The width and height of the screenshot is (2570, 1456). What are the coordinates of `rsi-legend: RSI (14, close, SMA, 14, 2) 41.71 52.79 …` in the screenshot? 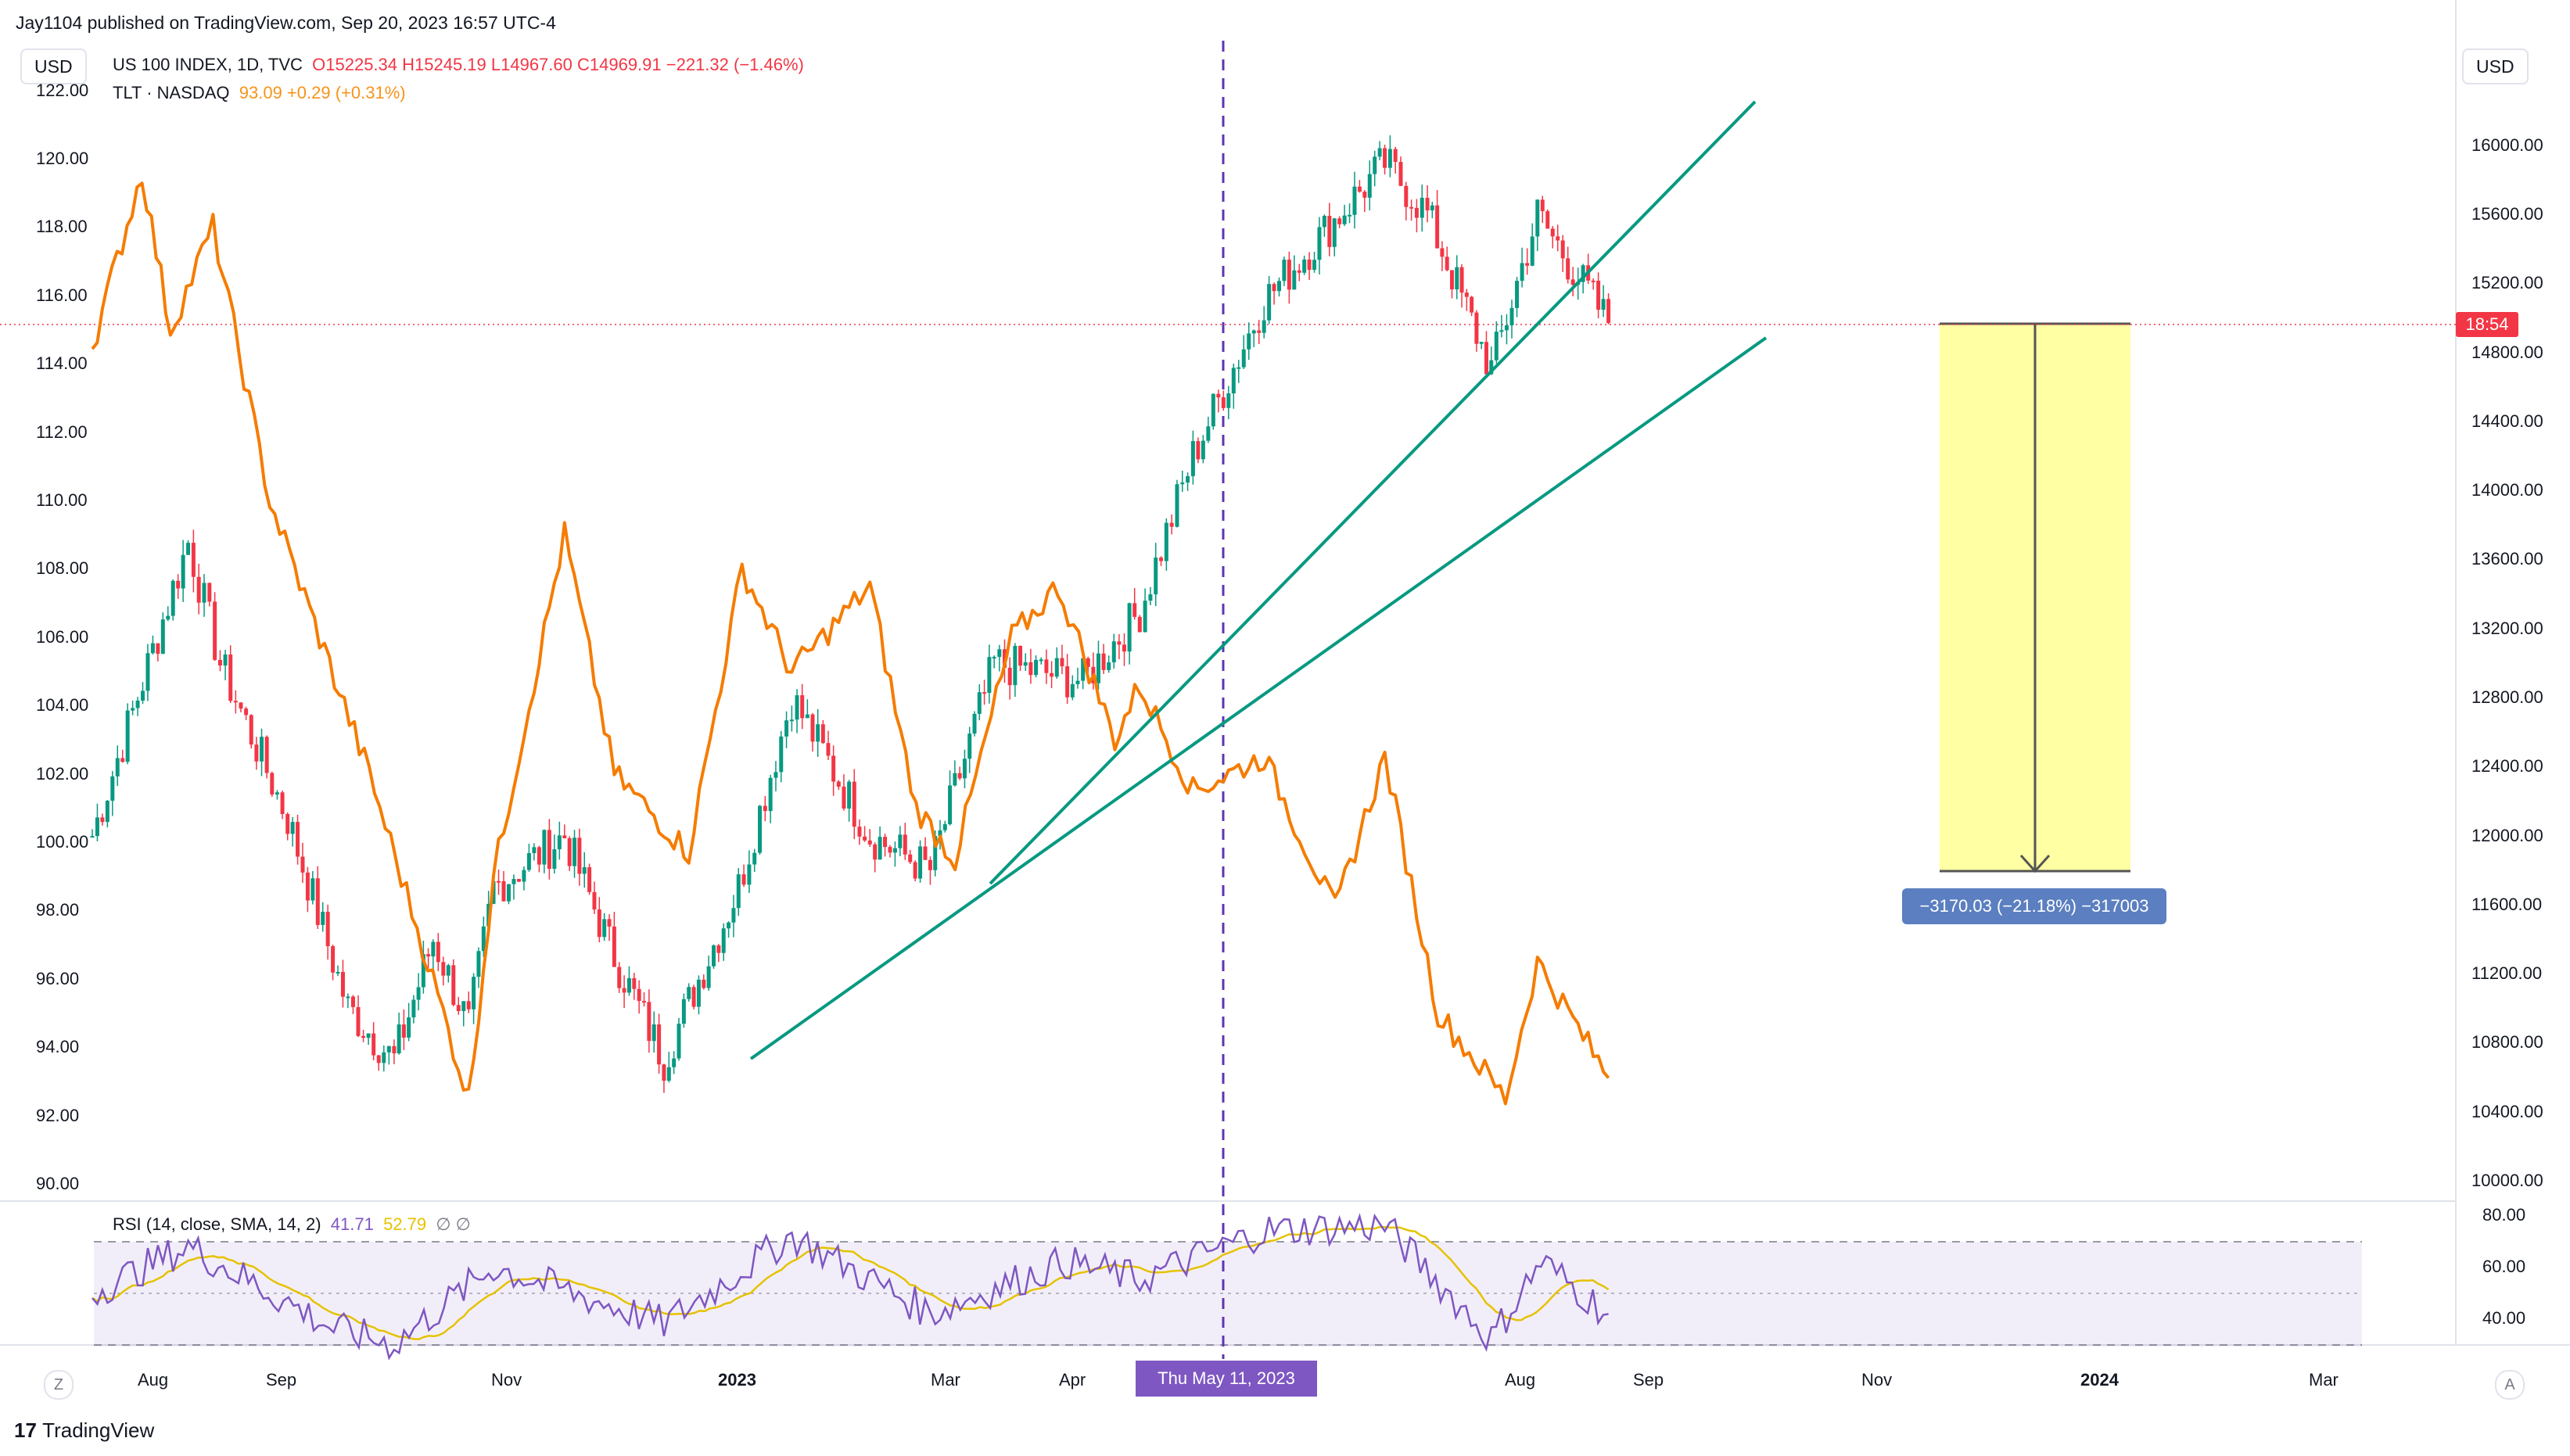 It's located at (292, 1224).